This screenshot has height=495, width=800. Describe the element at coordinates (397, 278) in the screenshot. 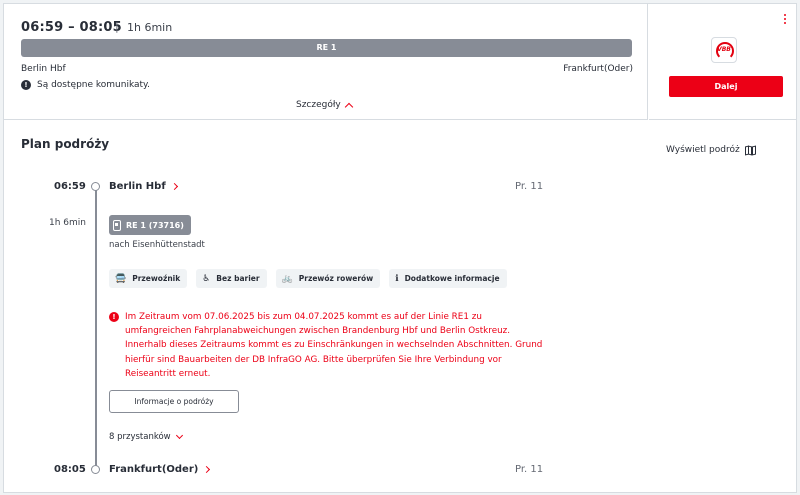

I see `info-icon: ℹ` at that location.